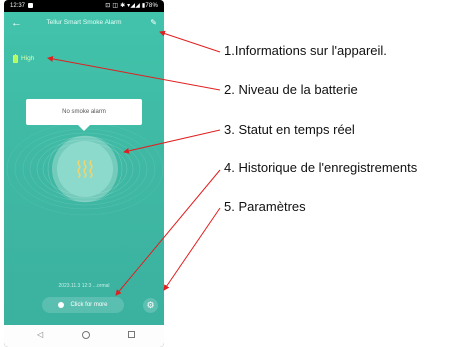  I want to click on device-title: Tellur Smart Smoke Alarm, so click(84, 22).